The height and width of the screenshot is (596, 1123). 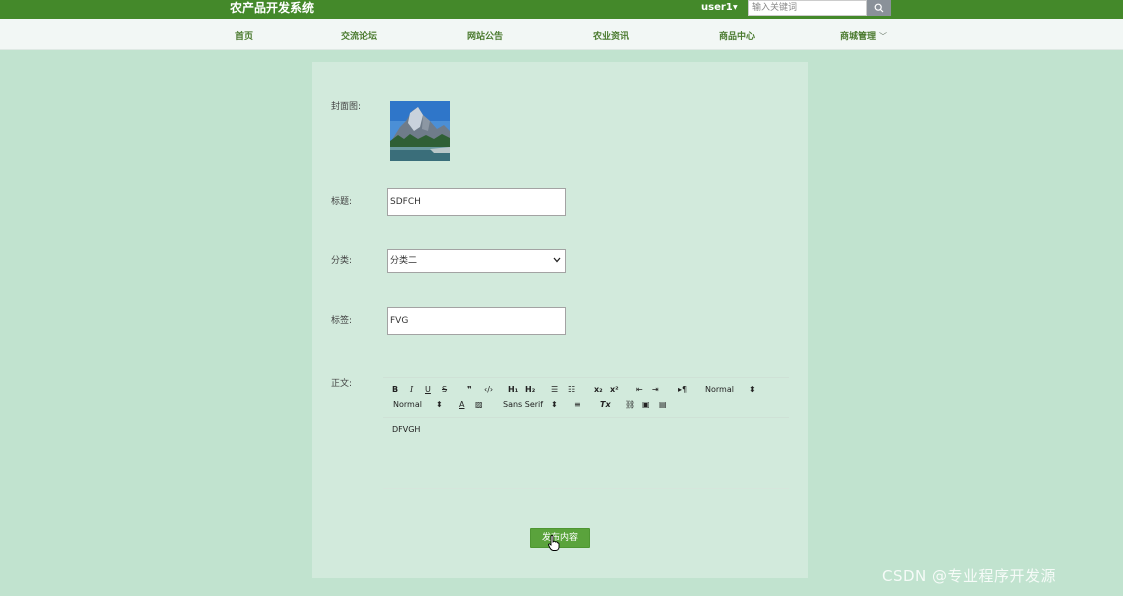 I want to click on size-select-arrows-icon: ⬍, so click(x=439, y=404).